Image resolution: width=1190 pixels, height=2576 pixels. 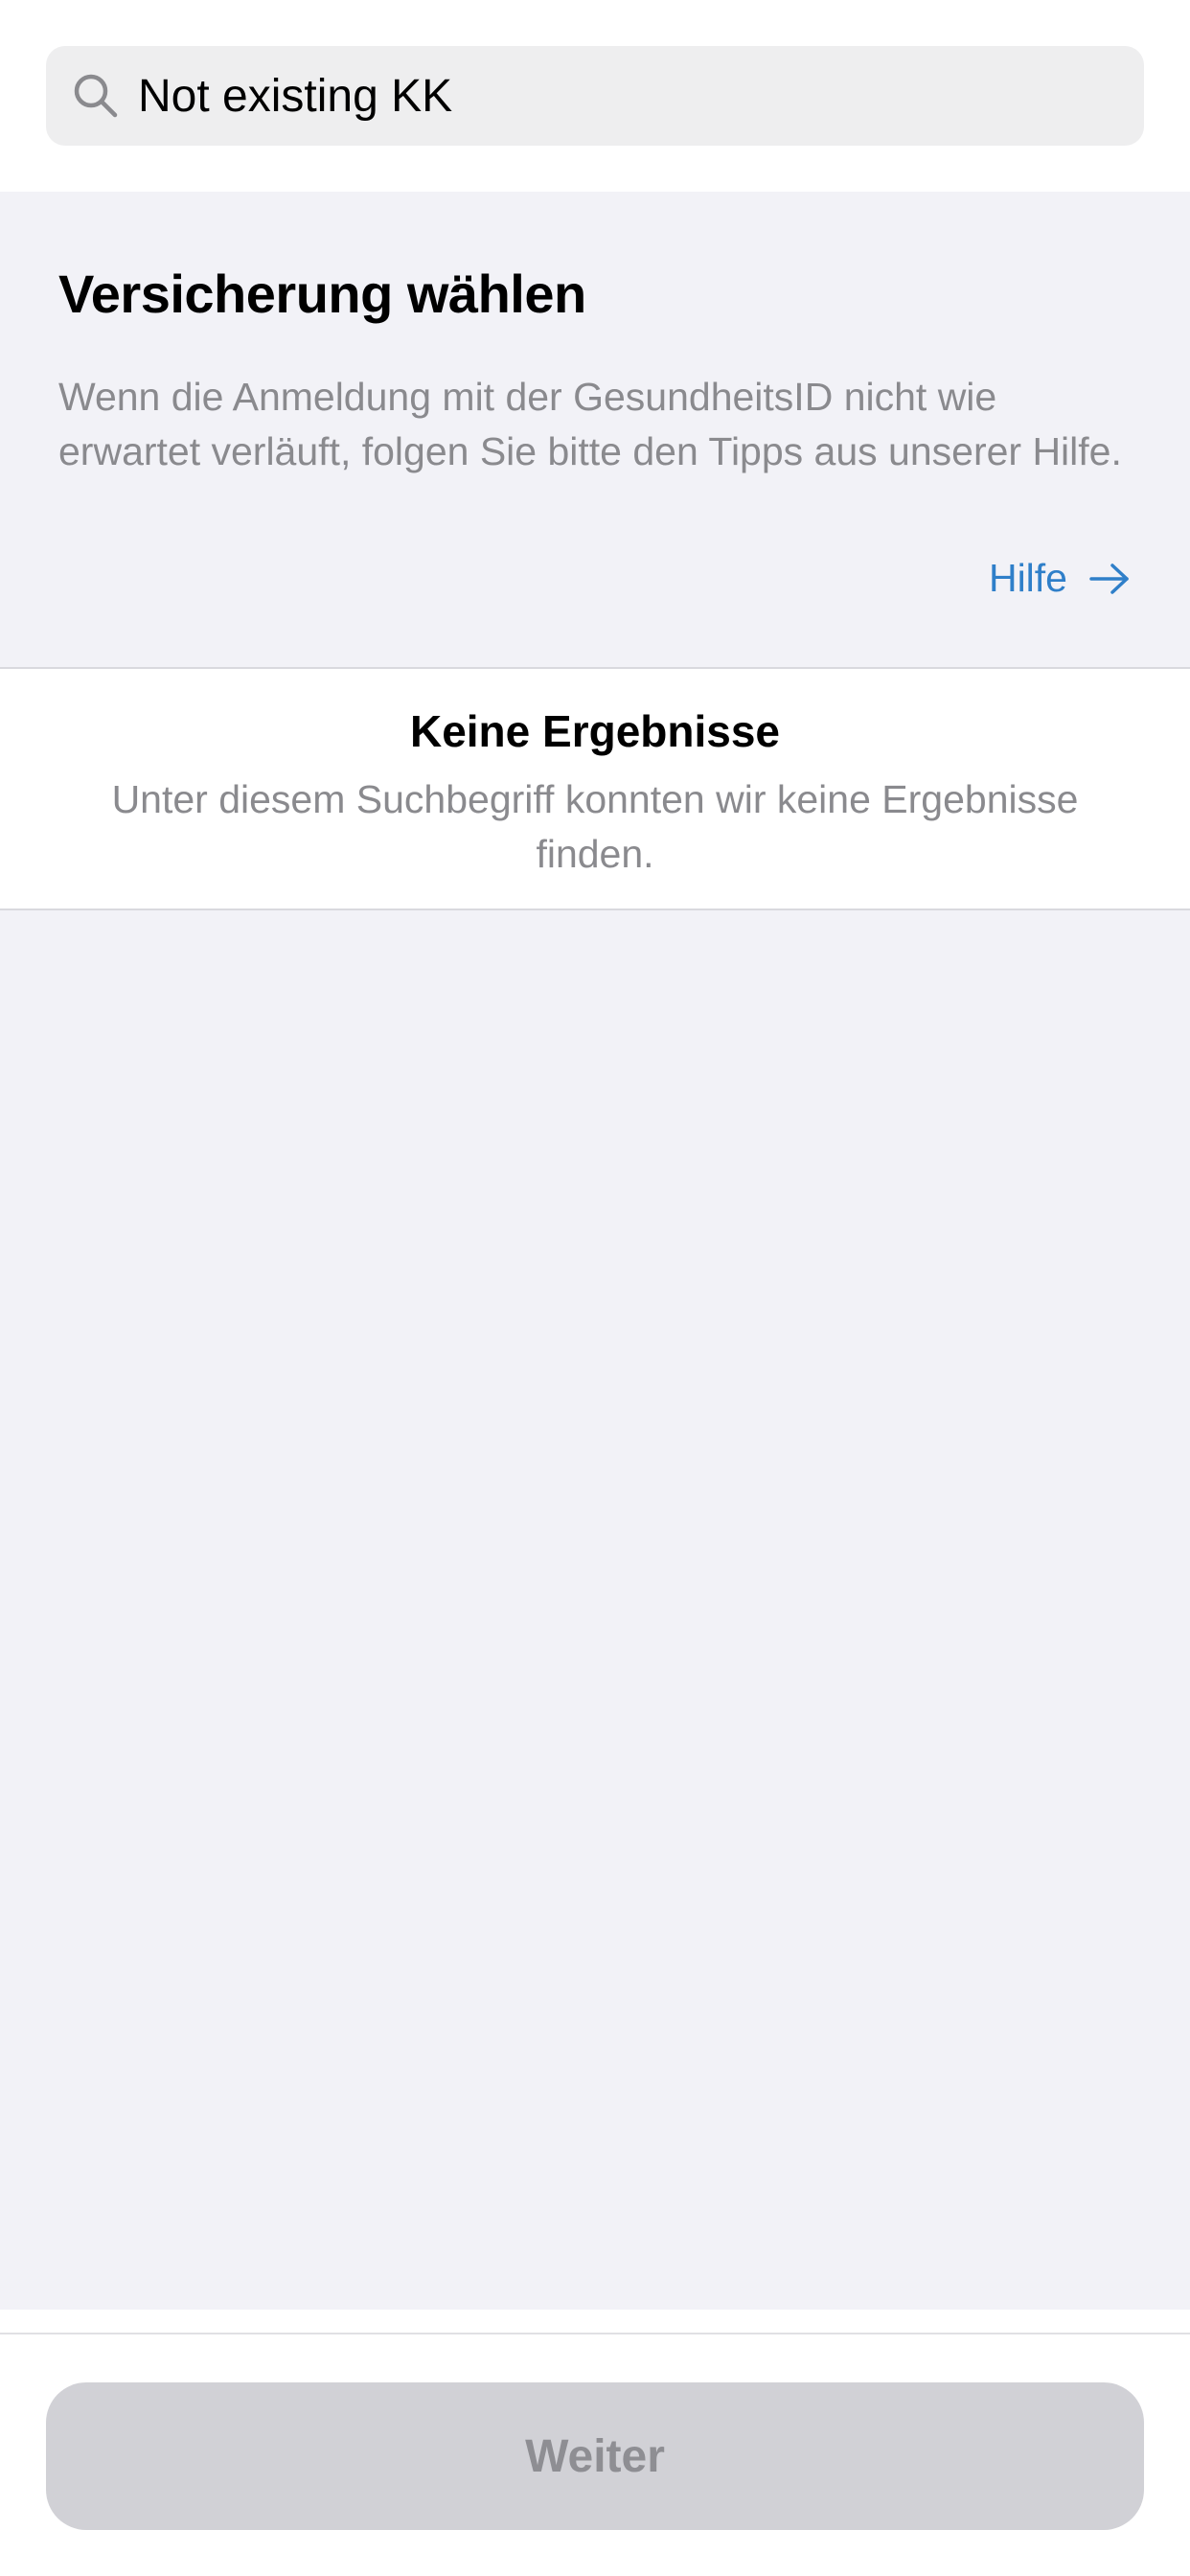 What do you see at coordinates (322, 294) in the screenshot?
I see `page-title: Versicherung wählen` at bounding box center [322, 294].